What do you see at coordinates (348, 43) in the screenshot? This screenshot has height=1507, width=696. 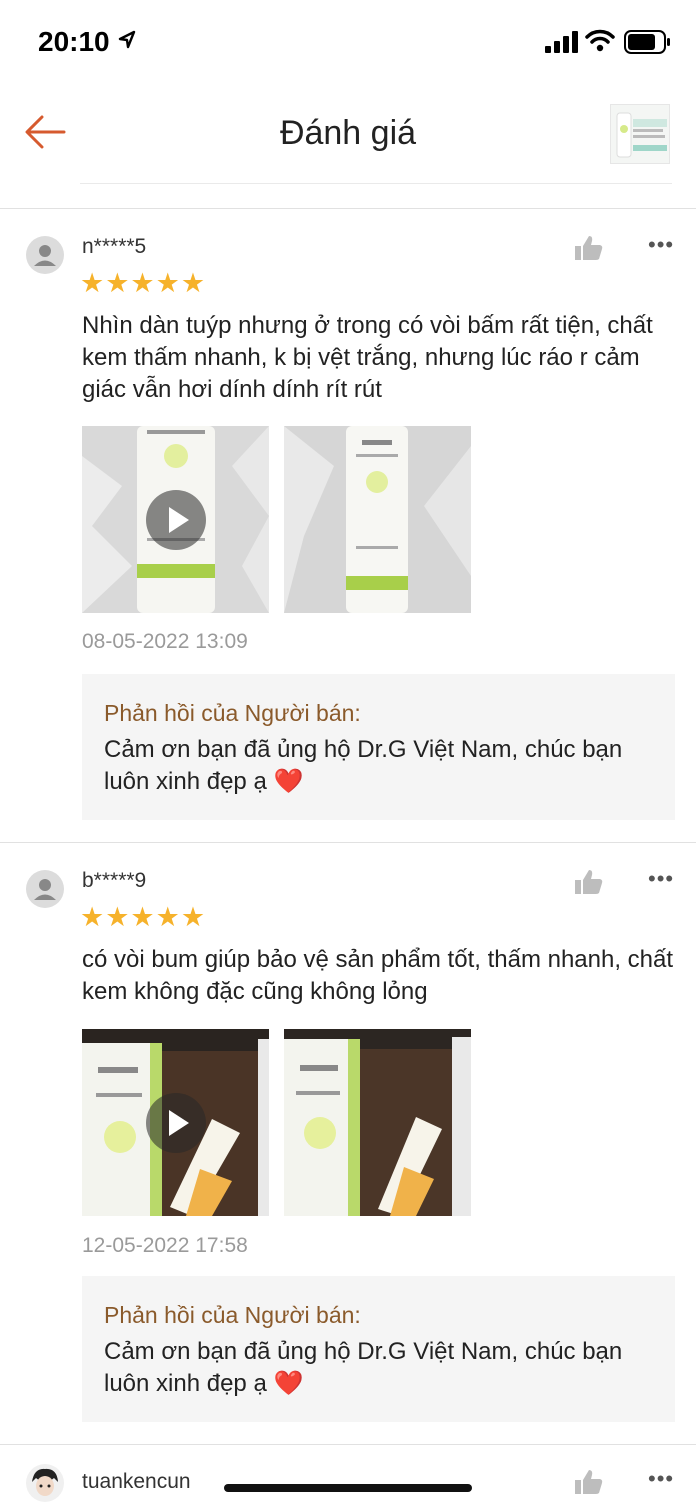 I see `status-bar: 20:10` at bounding box center [348, 43].